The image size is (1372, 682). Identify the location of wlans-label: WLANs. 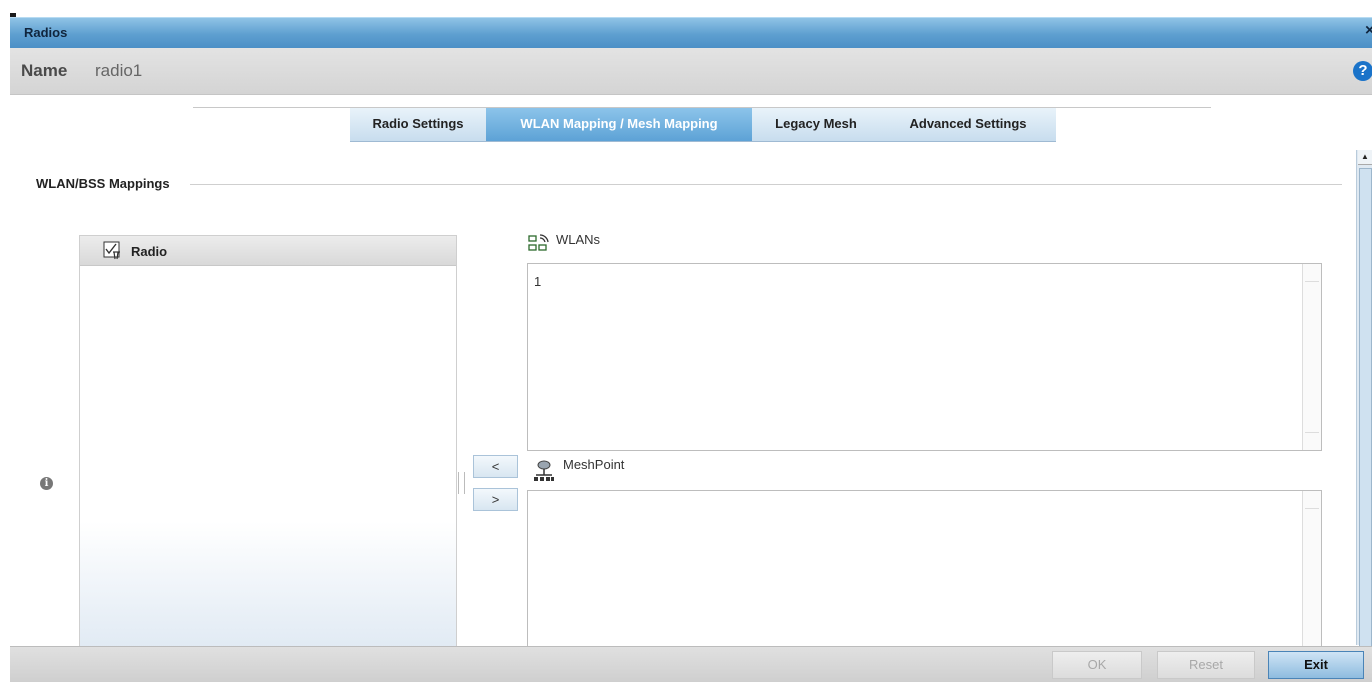
(578, 239).